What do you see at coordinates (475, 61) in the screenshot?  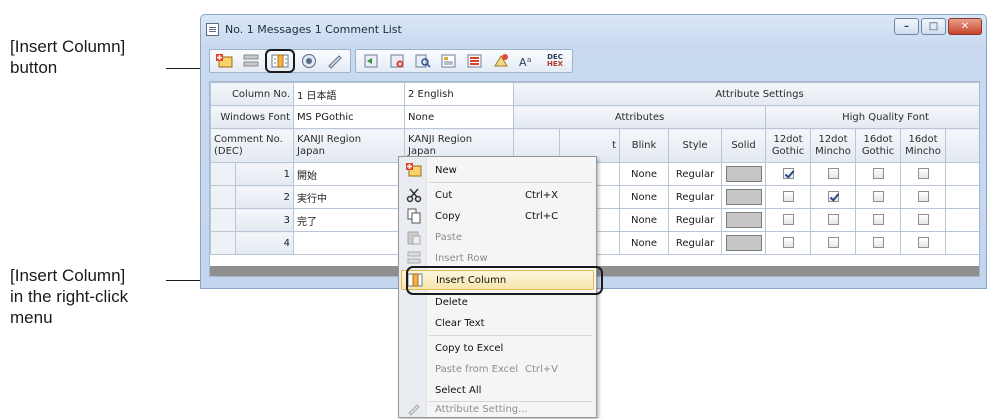 I see `delete-sheet-button` at bounding box center [475, 61].